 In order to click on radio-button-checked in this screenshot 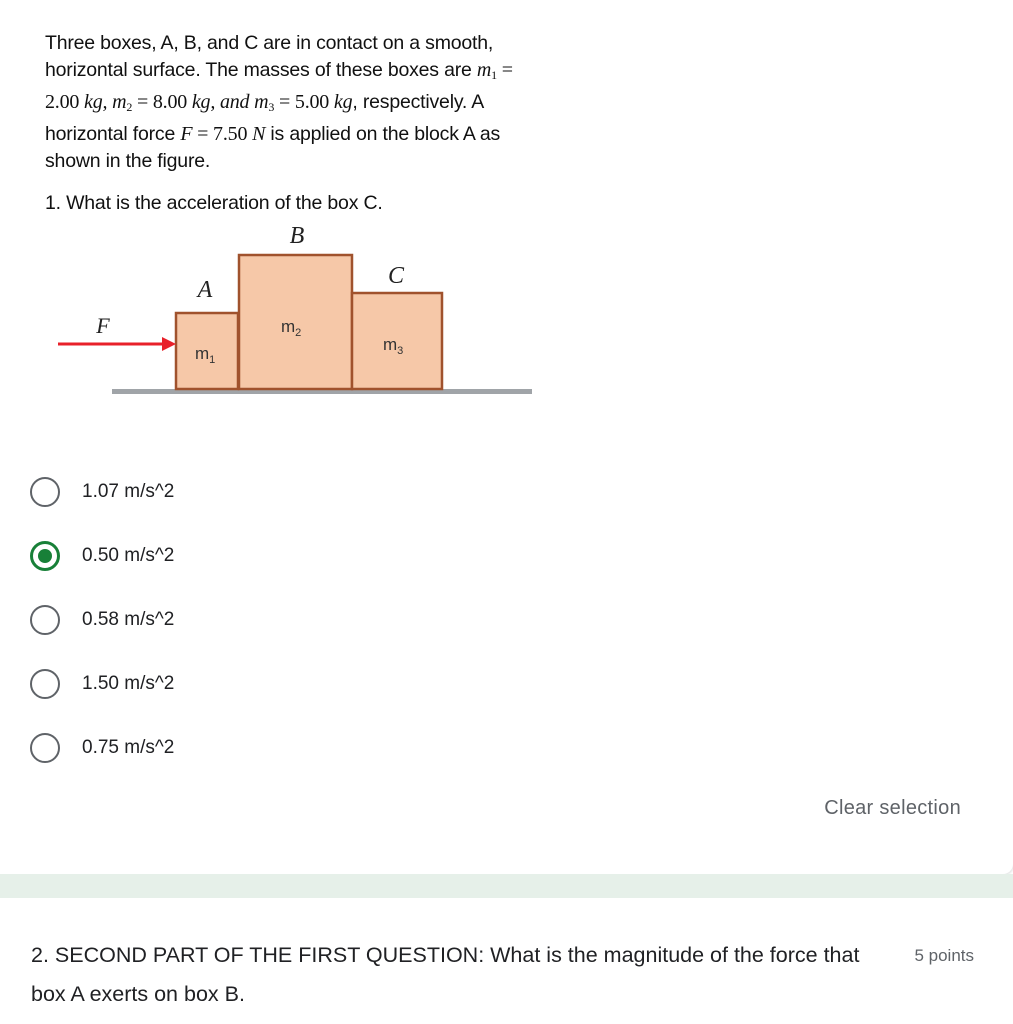, I will do `click(45, 556)`.